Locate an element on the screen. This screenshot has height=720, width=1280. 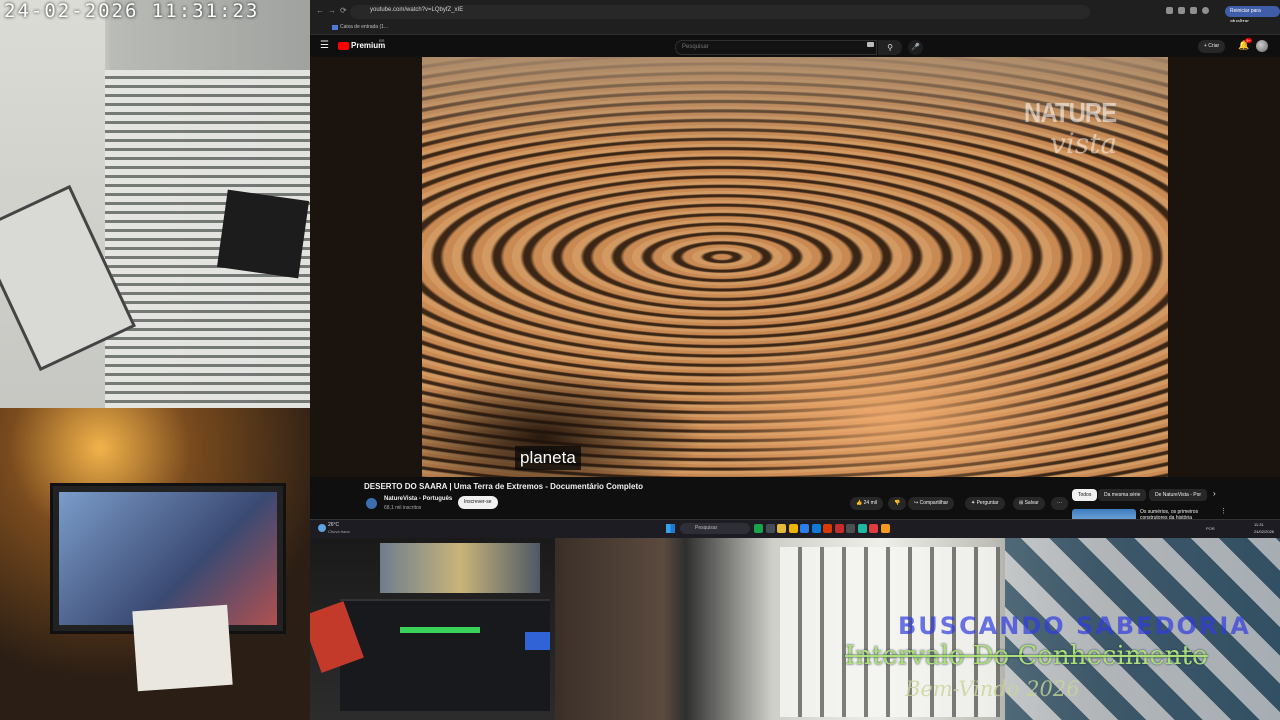
overlay-line-3: Bem-Vindo 2026 is located at coordinates (992, 689).